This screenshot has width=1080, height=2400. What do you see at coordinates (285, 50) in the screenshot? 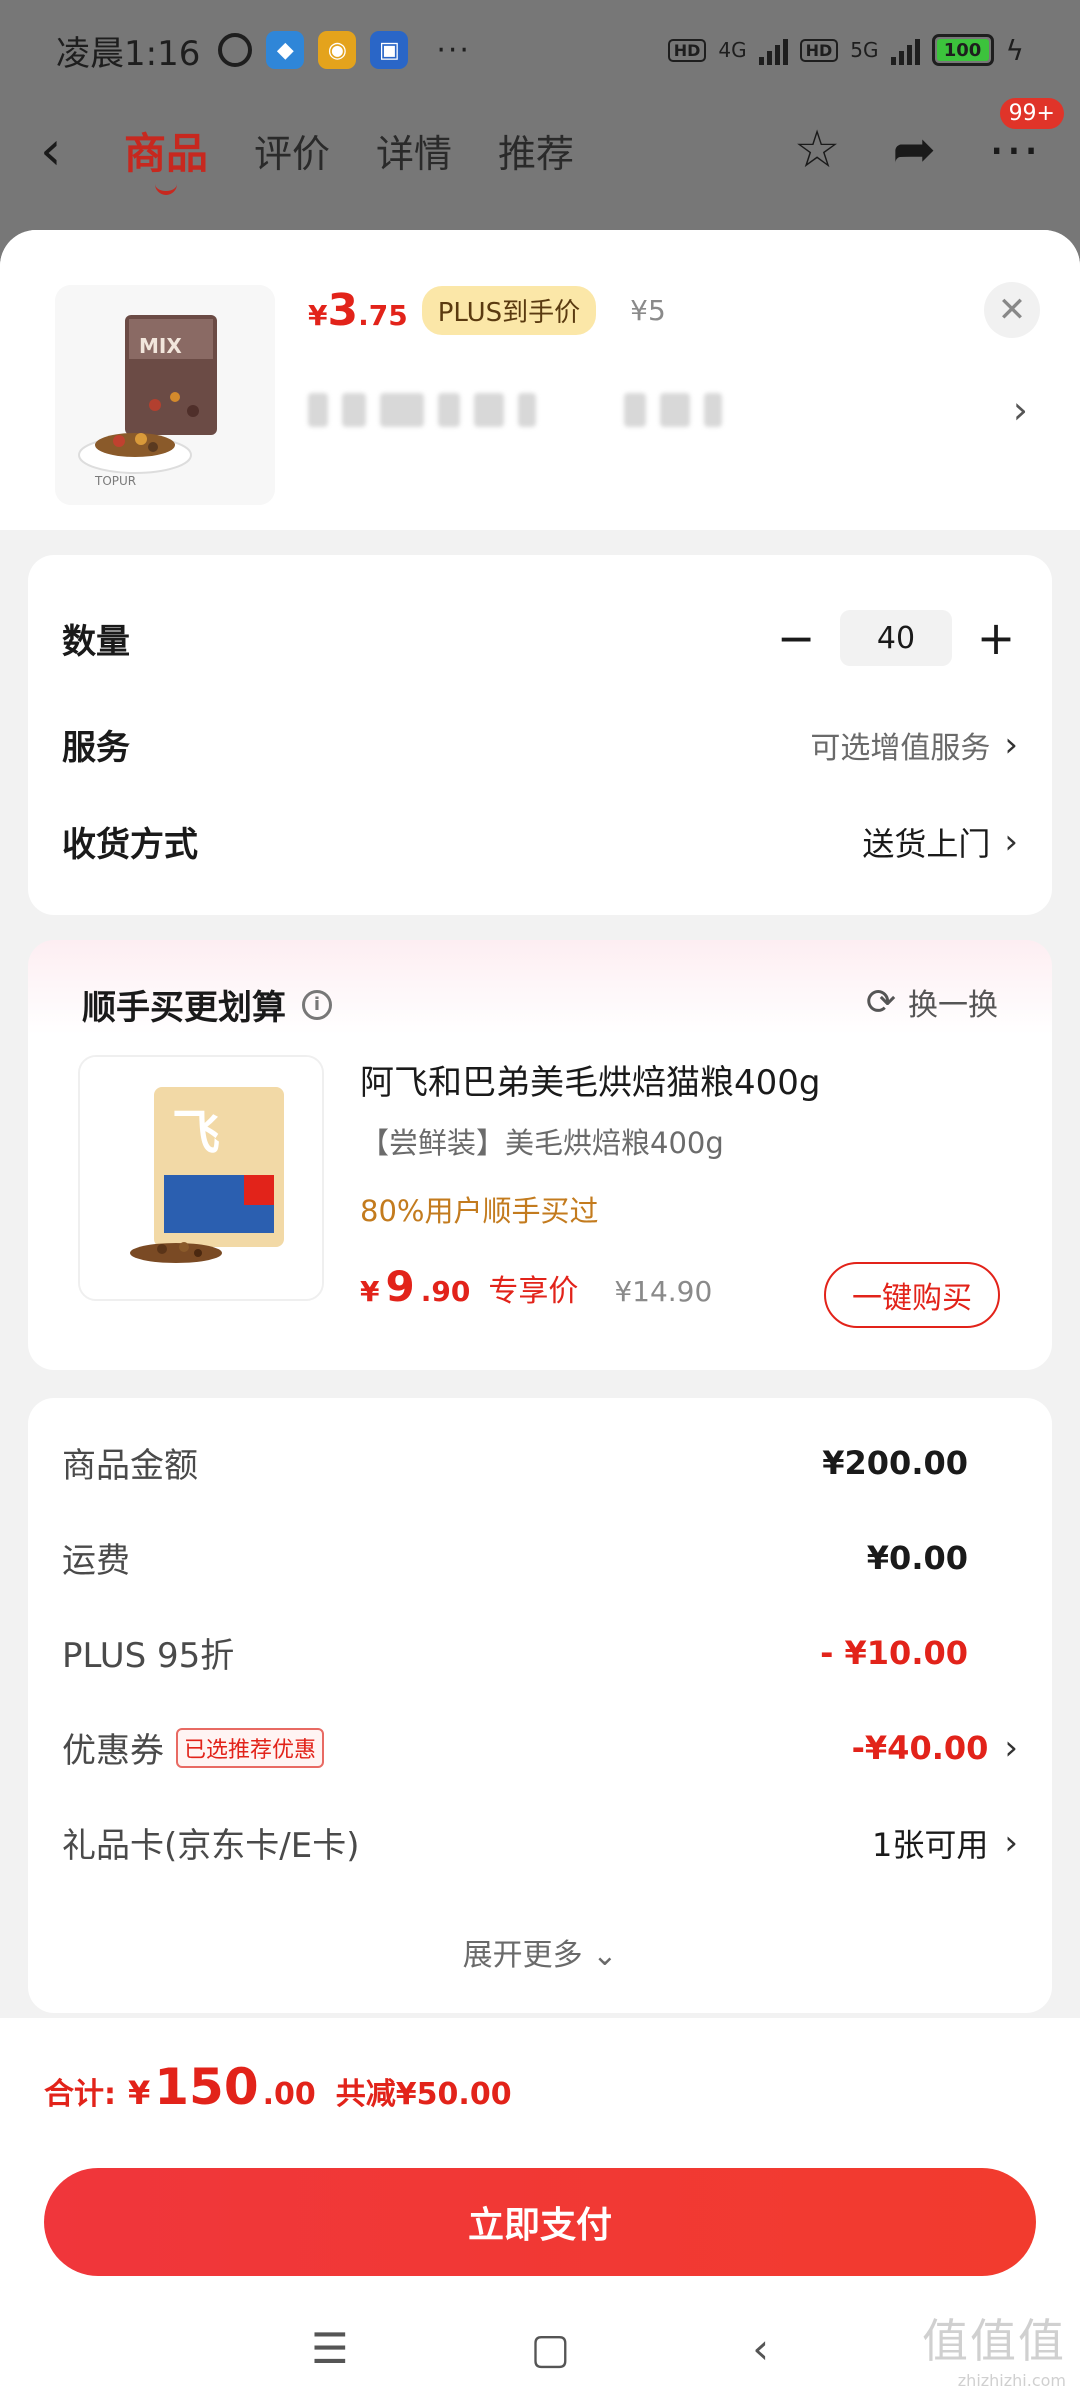
I see `app-notification-icon: ◆` at bounding box center [285, 50].